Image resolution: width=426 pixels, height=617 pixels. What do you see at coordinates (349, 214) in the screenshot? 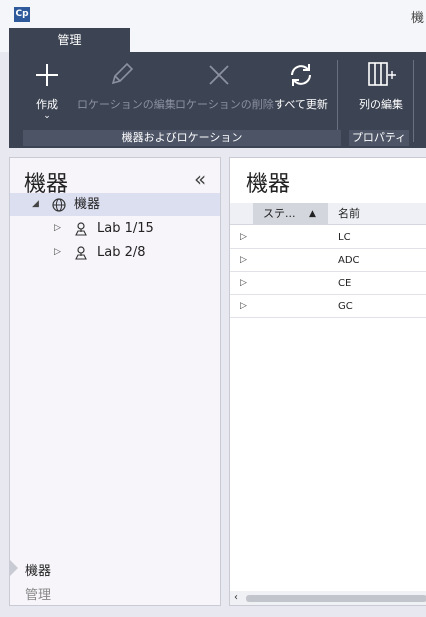
I see `column-header-name: 名前` at bounding box center [349, 214].